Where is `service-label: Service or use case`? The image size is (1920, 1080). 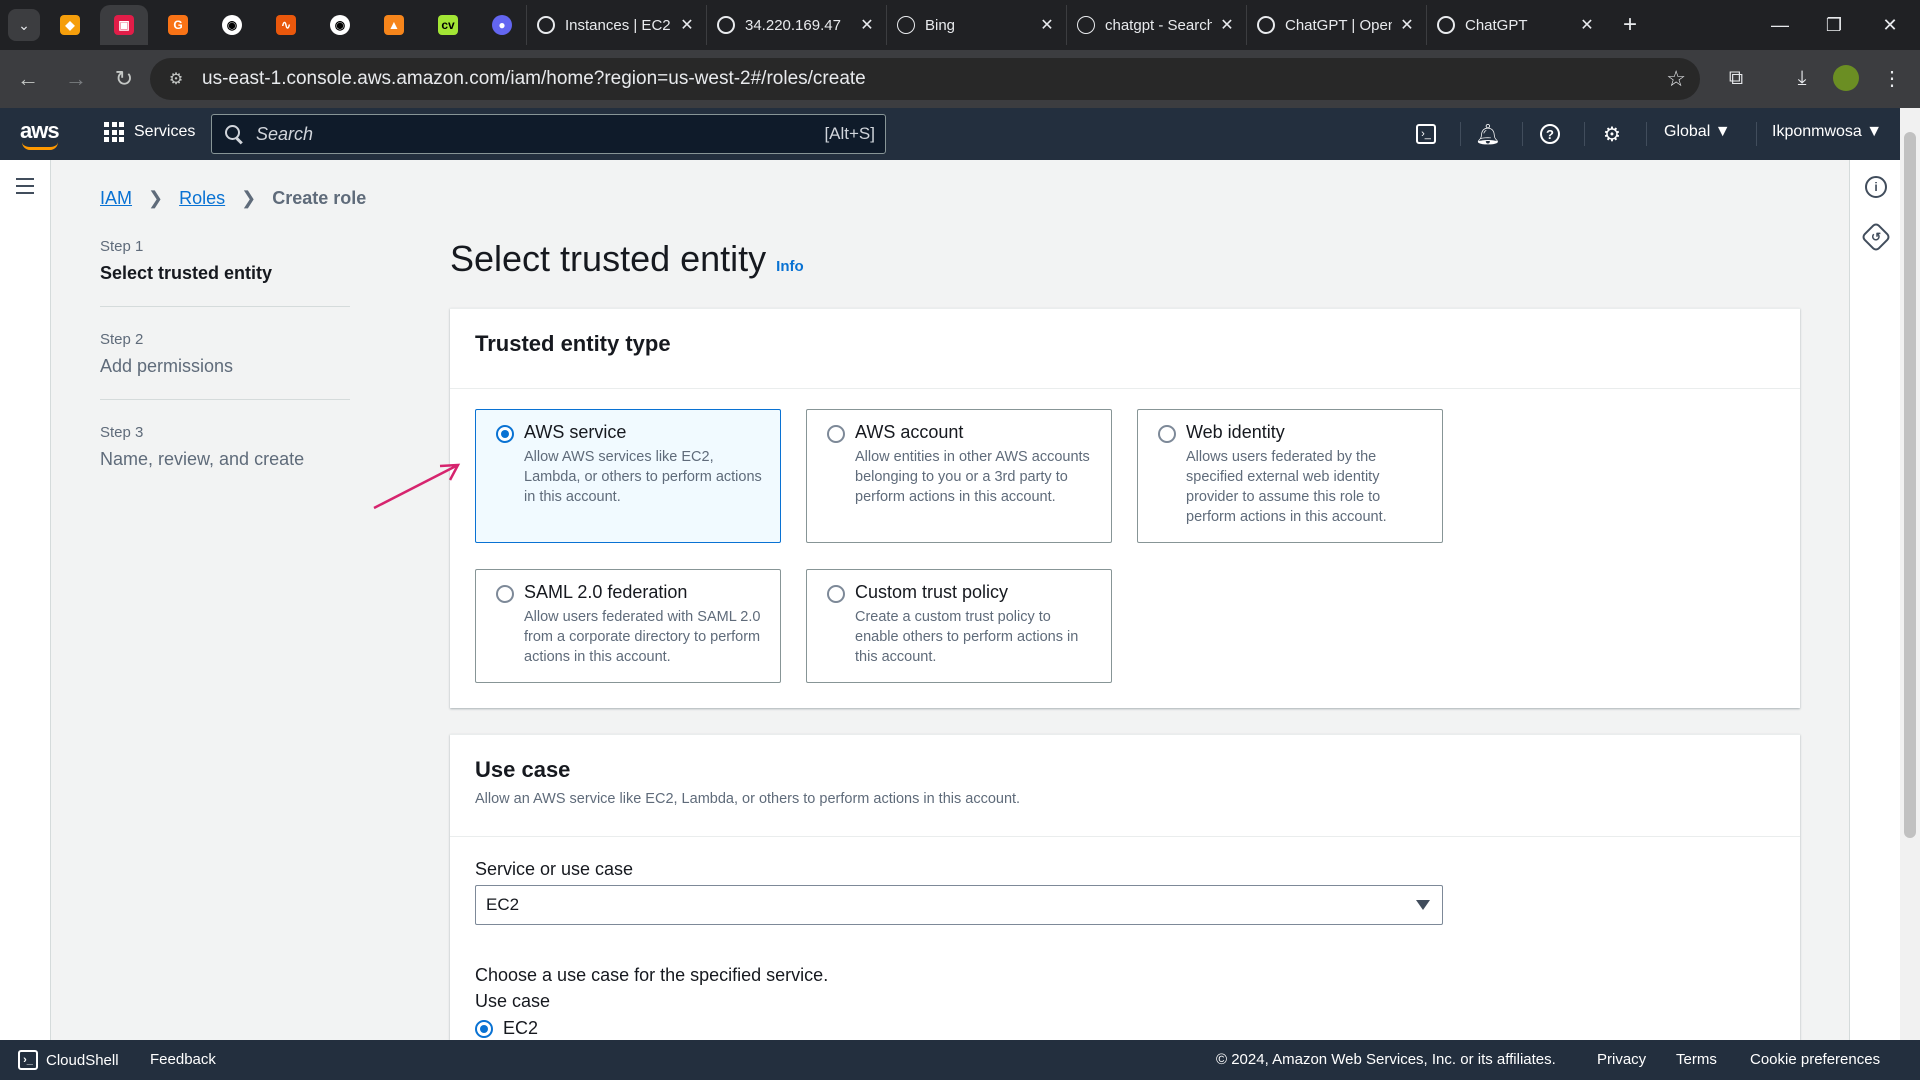 service-label: Service or use case is located at coordinates (554, 869).